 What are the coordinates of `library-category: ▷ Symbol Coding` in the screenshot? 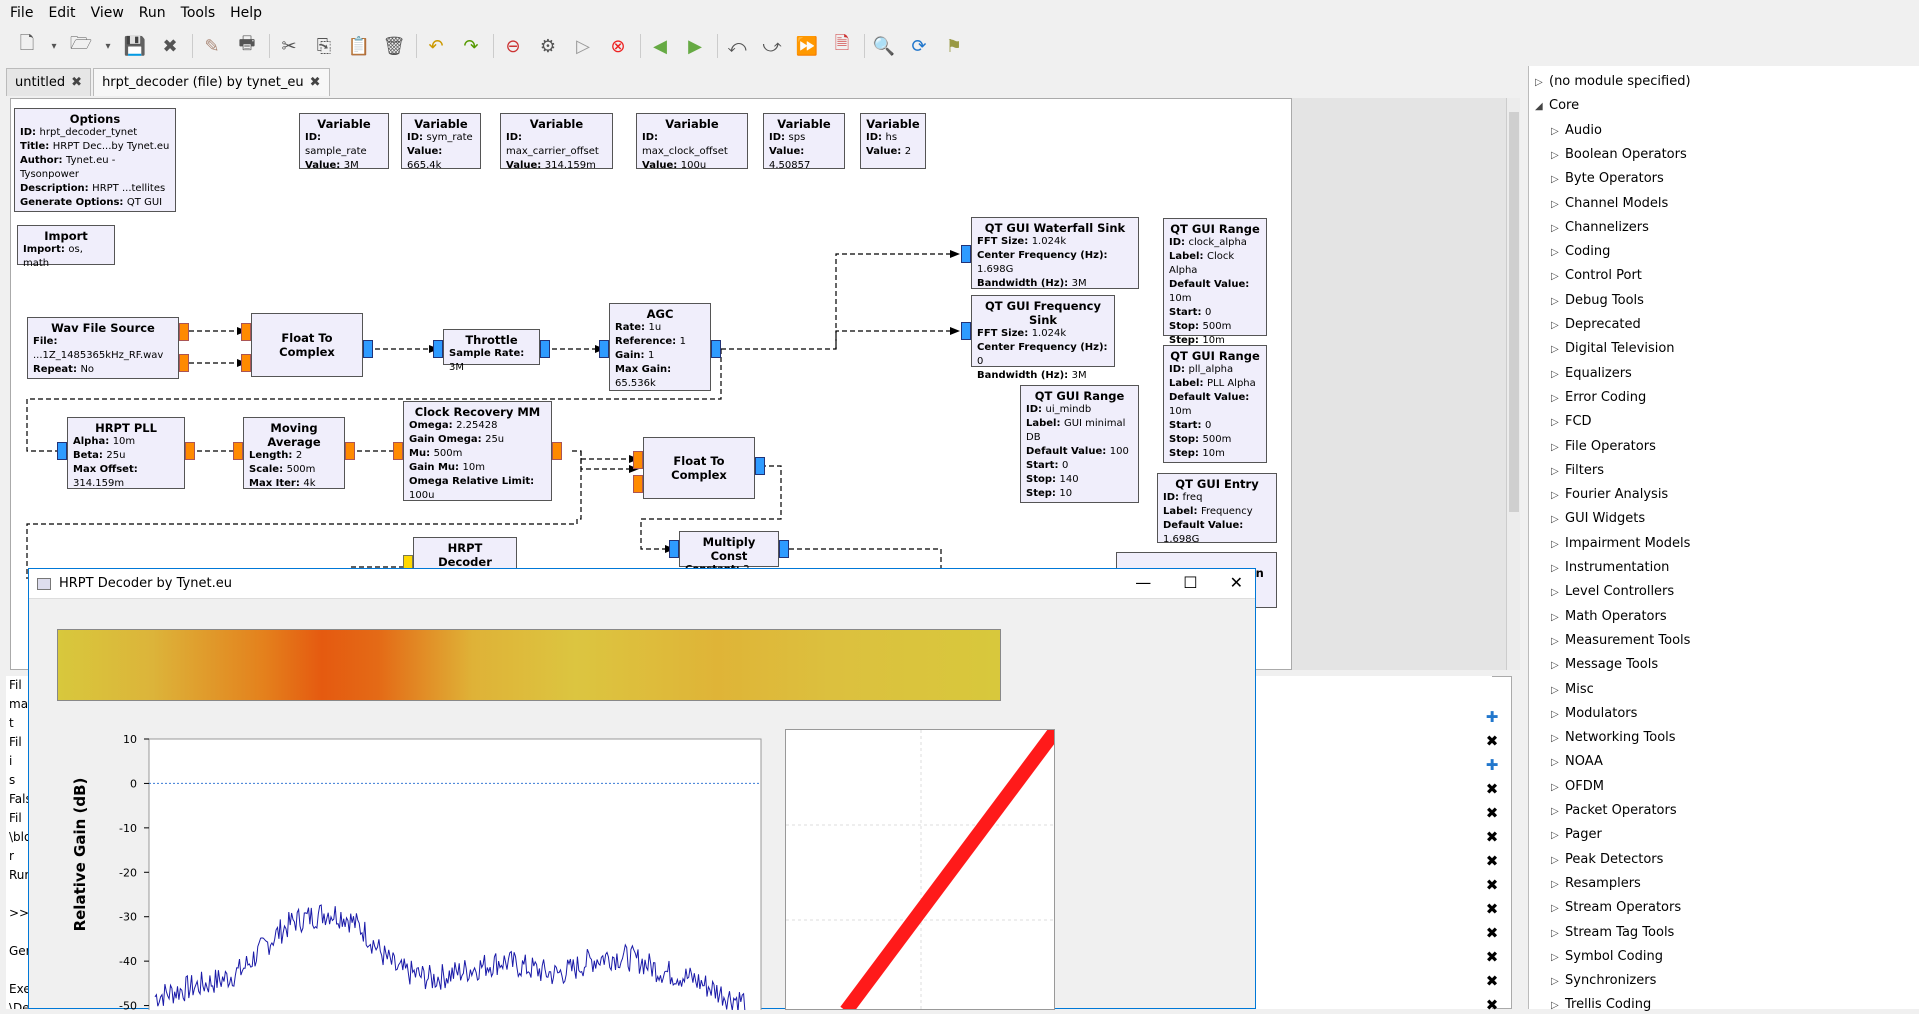 It's located at (1607, 956).